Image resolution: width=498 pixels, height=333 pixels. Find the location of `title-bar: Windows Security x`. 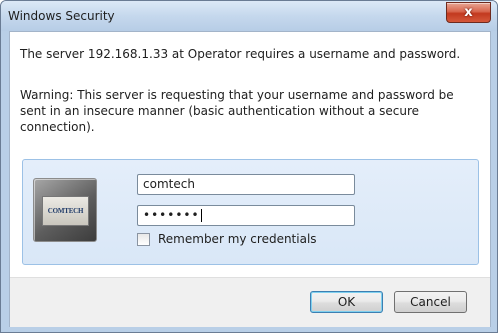

title-bar: Windows Security x is located at coordinates (249, 16).